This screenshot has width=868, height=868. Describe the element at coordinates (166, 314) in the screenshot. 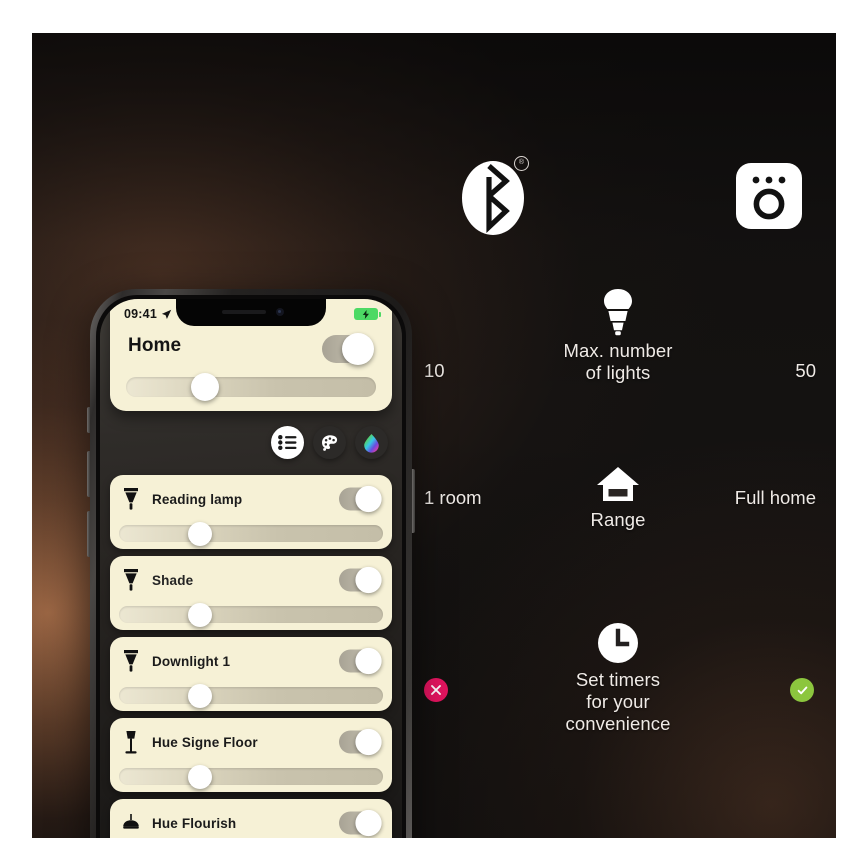

I see `location-arrow-icon` at that location.